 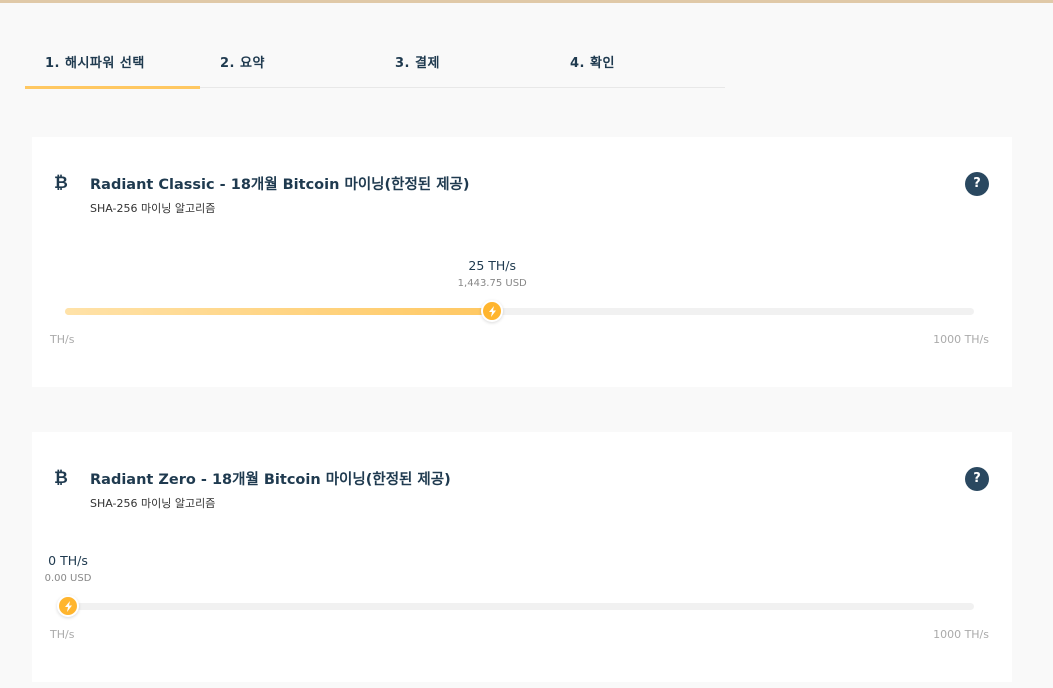 I want to click on product-title: Radiant Zero - 18개월 Bitcoin 마이닝(한정된 제공), so click(x=270, y=480).